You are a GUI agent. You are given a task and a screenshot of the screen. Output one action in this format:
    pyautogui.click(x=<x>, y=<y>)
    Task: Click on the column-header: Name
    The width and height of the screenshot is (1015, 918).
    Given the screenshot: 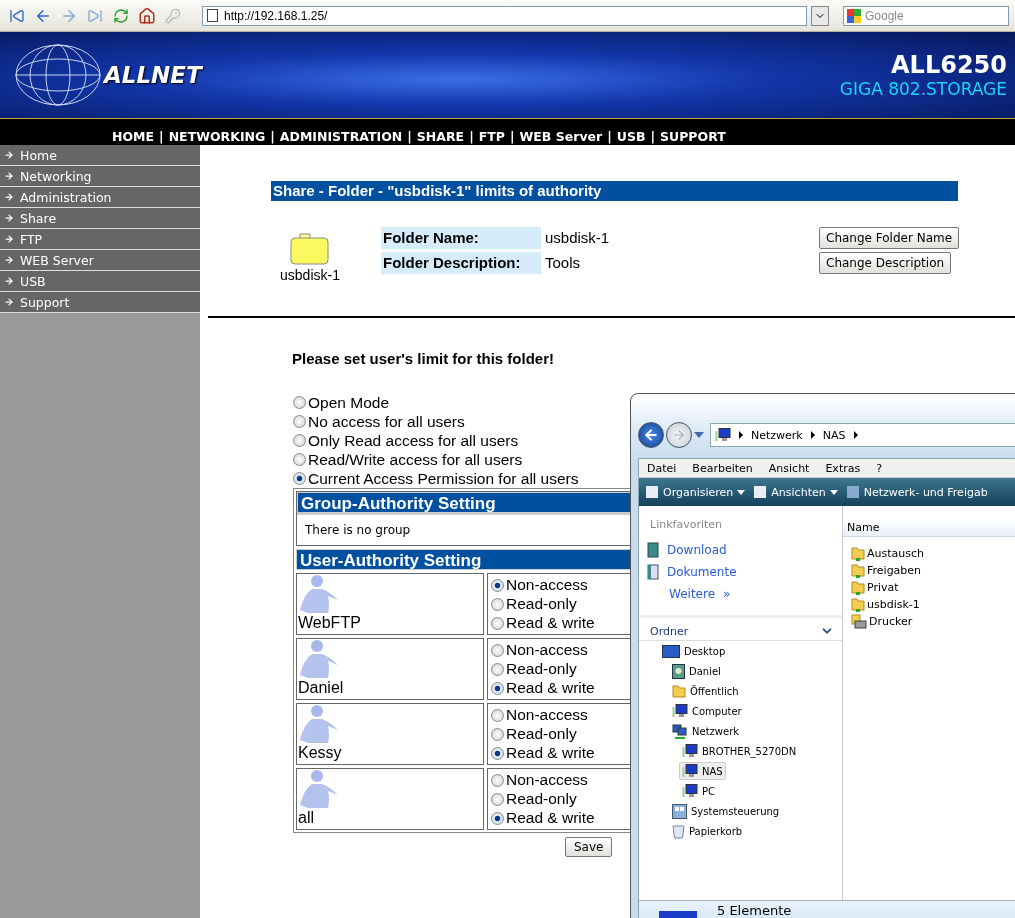 What is the action you would take?
    pyautogui.click(x=929, y=528)
    